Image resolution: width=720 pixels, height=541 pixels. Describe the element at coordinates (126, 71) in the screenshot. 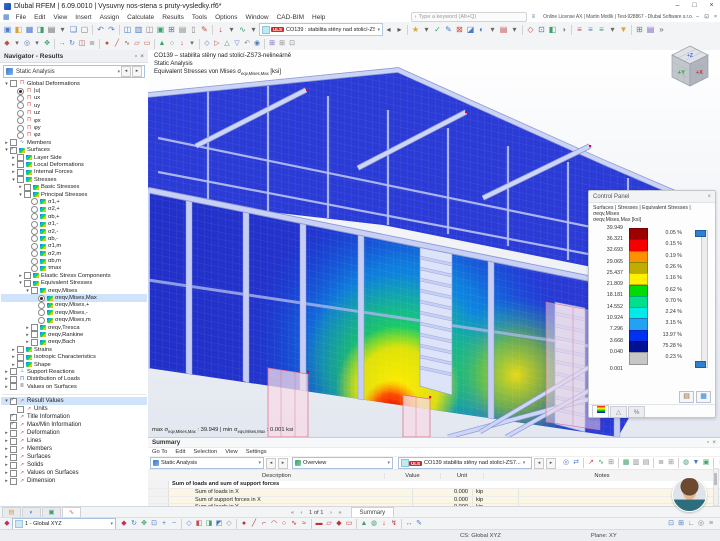

I see `prev-analysis-button: ◂` at that location.